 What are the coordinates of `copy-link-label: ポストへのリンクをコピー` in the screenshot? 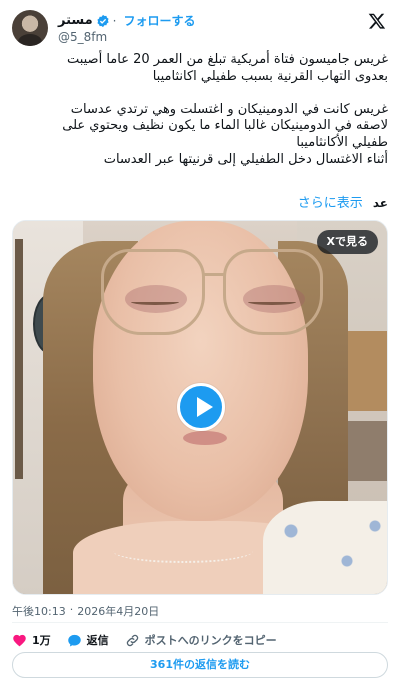 It's located at (210, 640).